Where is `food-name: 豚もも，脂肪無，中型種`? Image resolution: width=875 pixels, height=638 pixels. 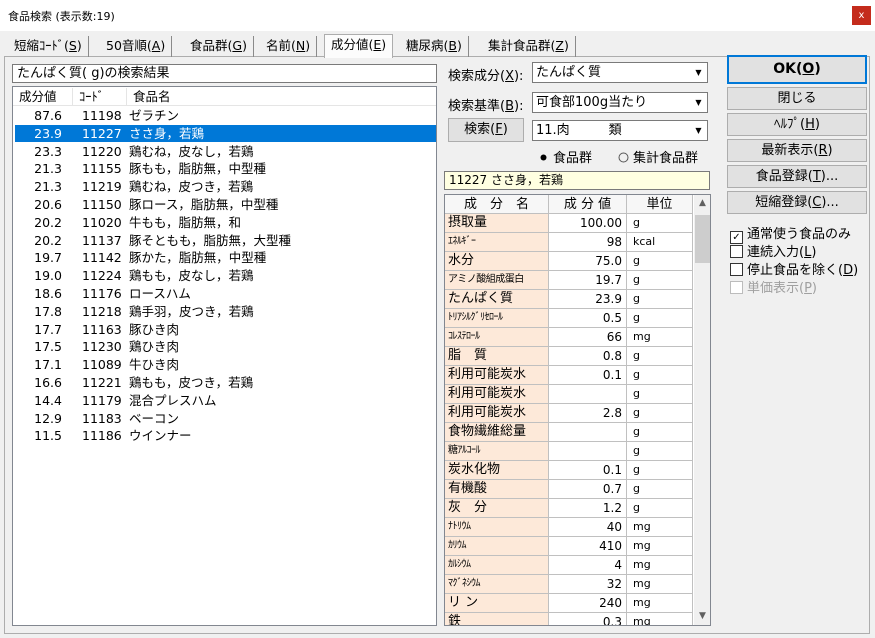
food-name: 豚もも，脂肪無，中型種 is located at coordinates (198, 169).